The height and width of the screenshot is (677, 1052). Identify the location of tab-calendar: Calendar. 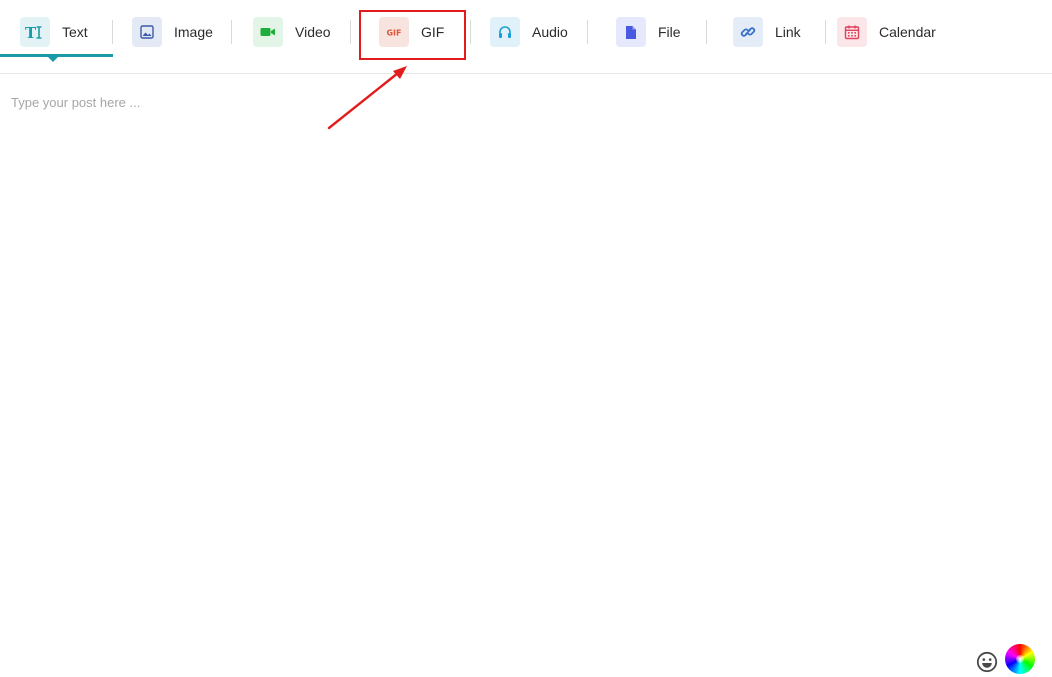
(886, 32).